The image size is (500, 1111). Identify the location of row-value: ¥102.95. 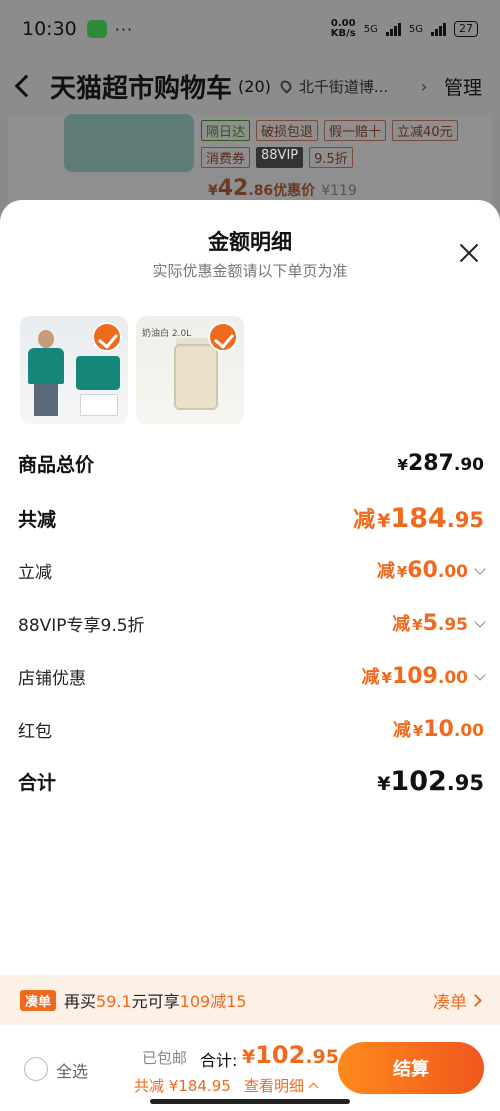
(430, 781).